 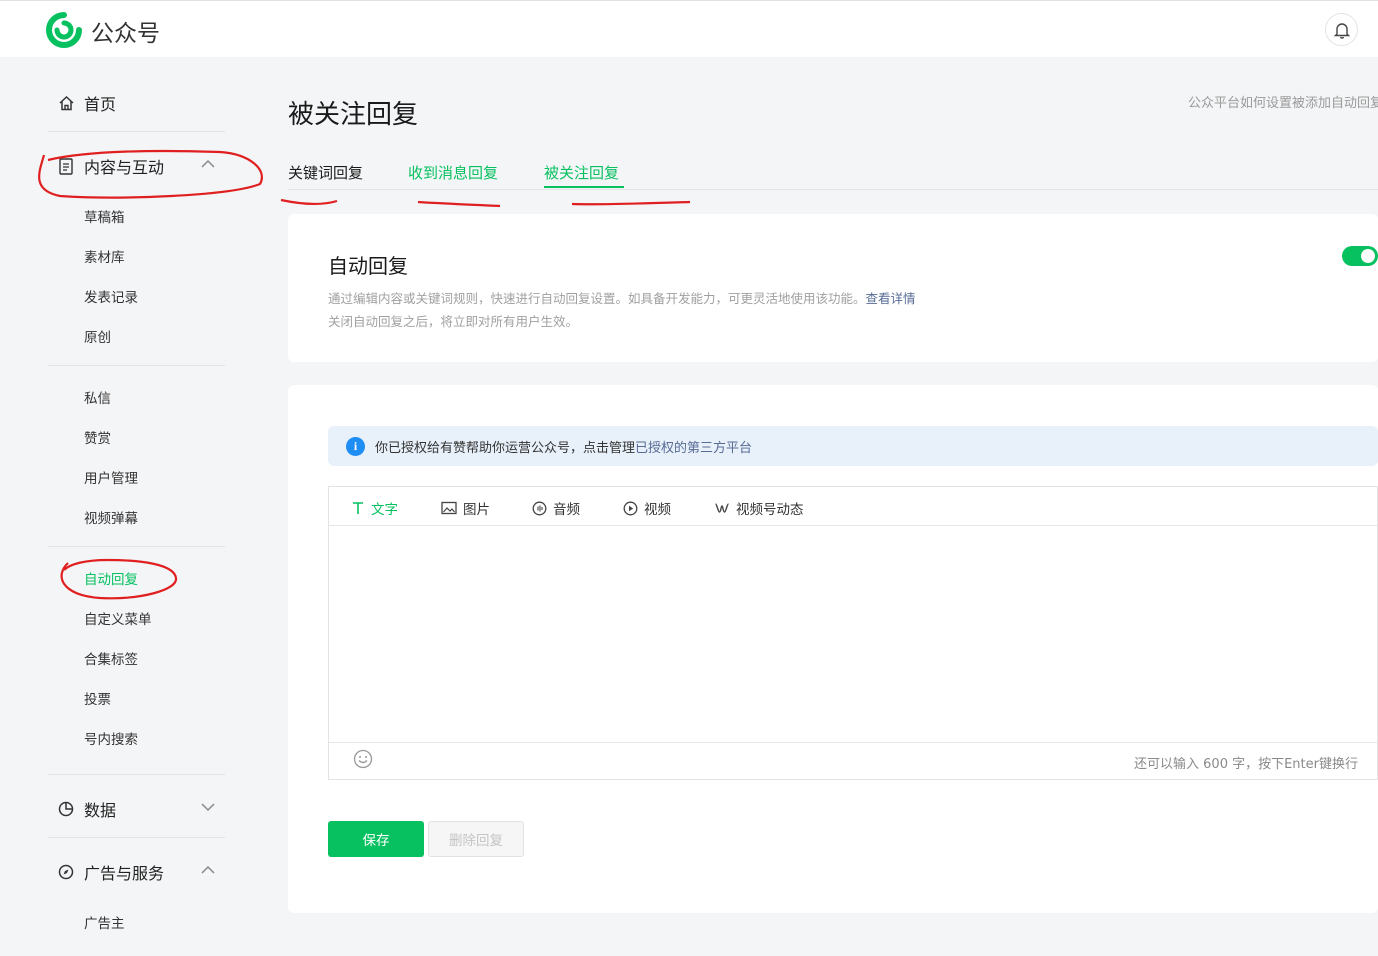 I want to click on toggle-knob, so click(x=1368, y=256).